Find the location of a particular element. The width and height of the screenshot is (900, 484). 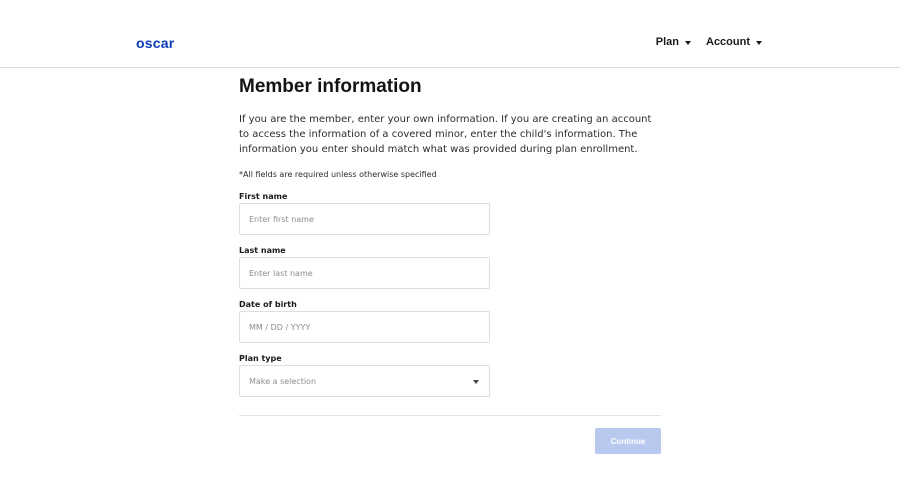

nav-plan-menu: Plan is located at coordinates (673, 42).